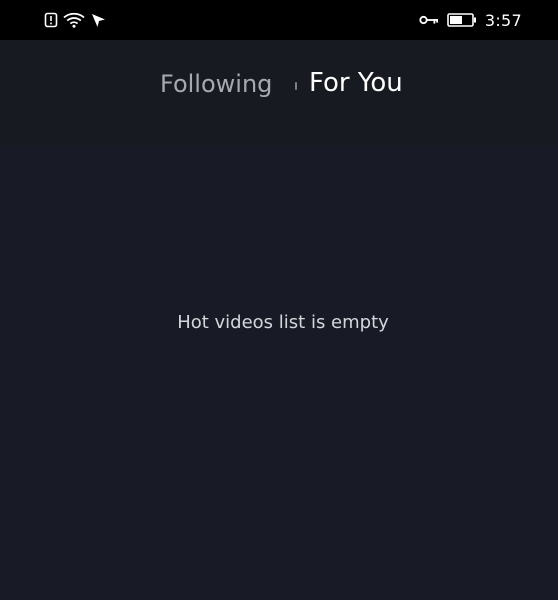  What do you see at coordinates (356, 83) in the screenshot?
I see `tab-for-you: For You` at bounding box center [356, 83].